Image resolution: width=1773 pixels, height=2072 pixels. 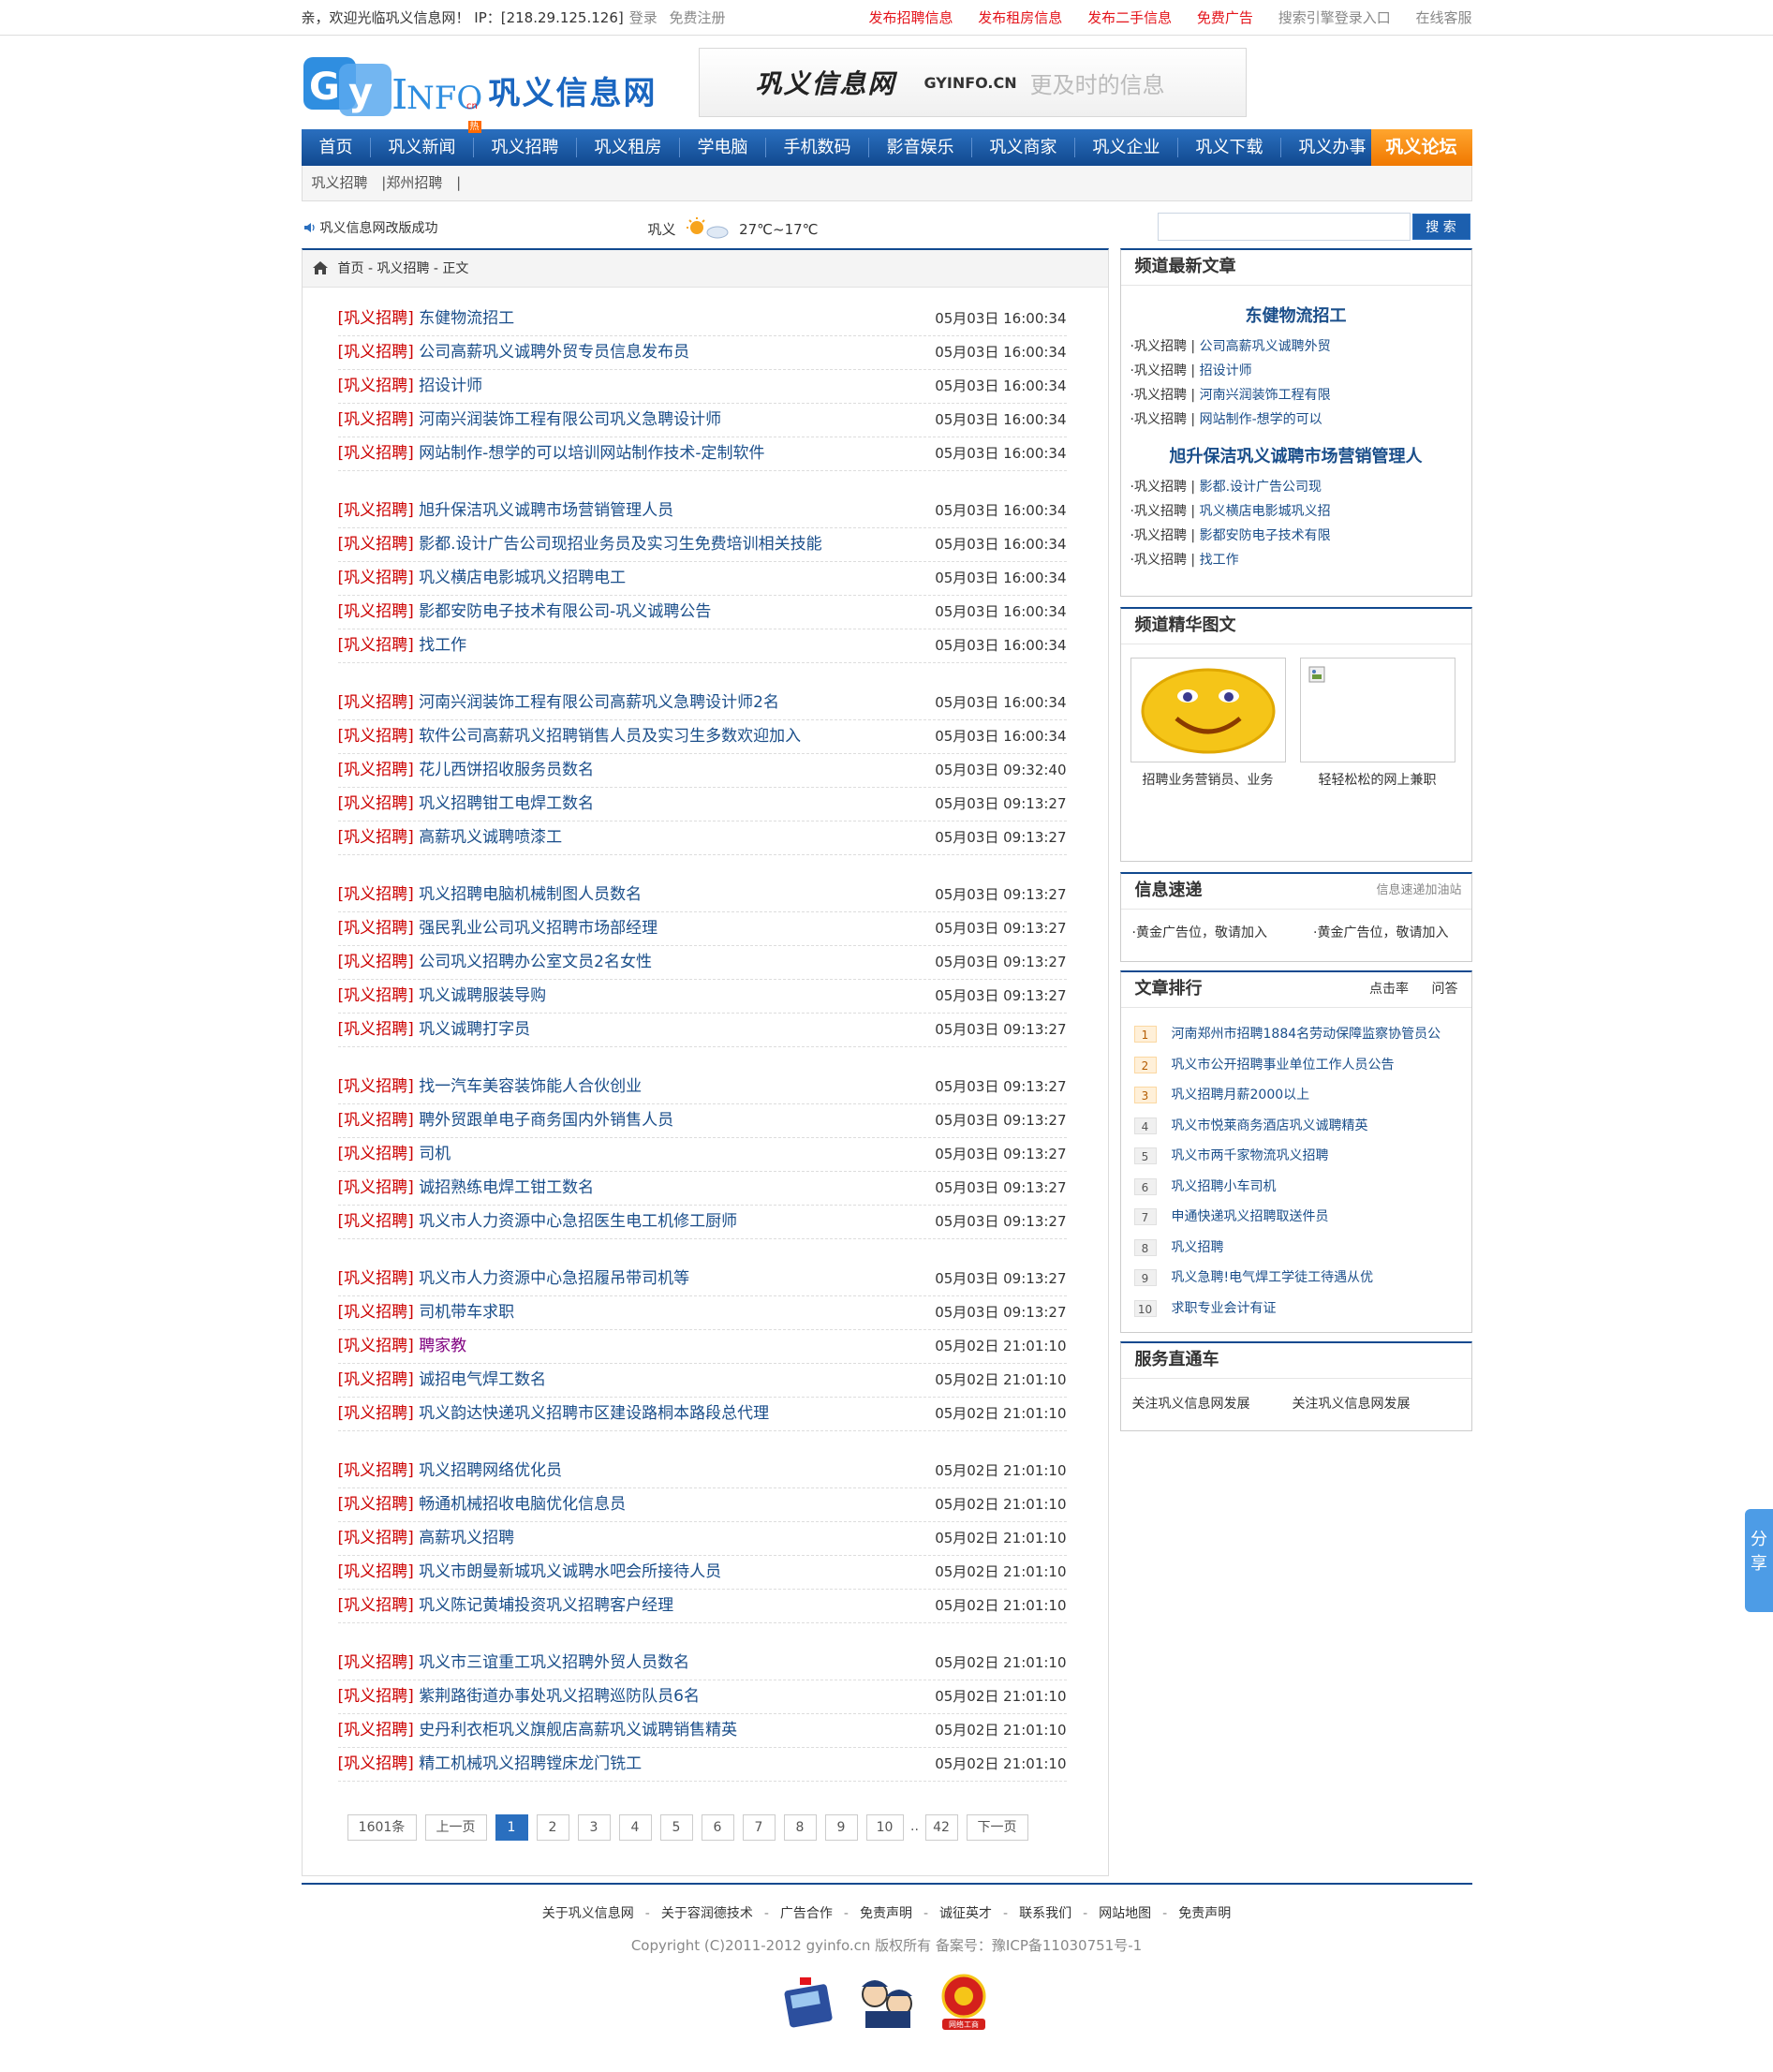 I want to click on featured-pic-caption-2: 轻轻松松的网上兼职, so click(x=1377, y=779).